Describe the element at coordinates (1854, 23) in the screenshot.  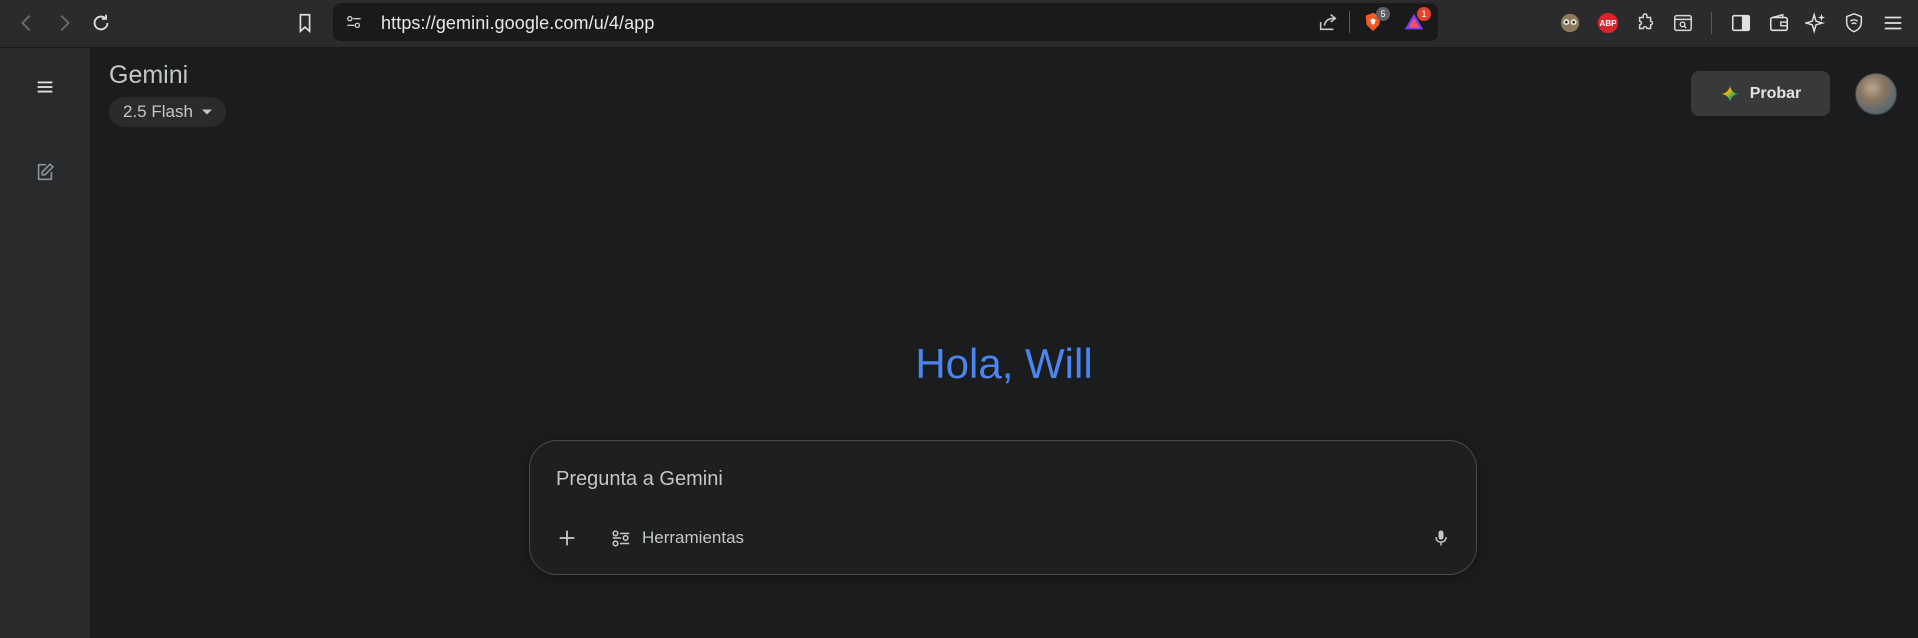
I see `vpn-icon` at that location.